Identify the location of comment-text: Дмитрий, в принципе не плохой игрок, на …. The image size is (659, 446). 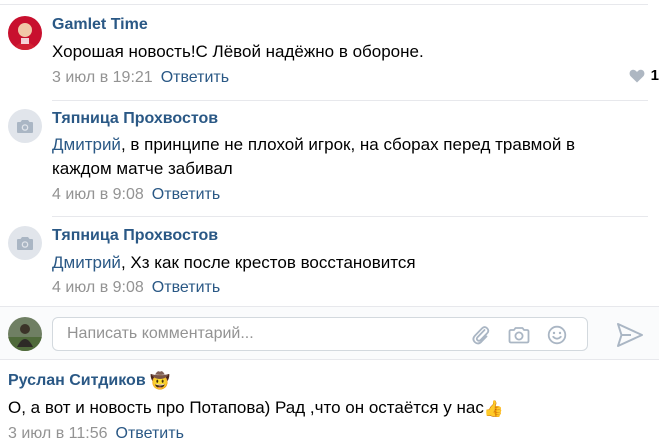
(313, 145).